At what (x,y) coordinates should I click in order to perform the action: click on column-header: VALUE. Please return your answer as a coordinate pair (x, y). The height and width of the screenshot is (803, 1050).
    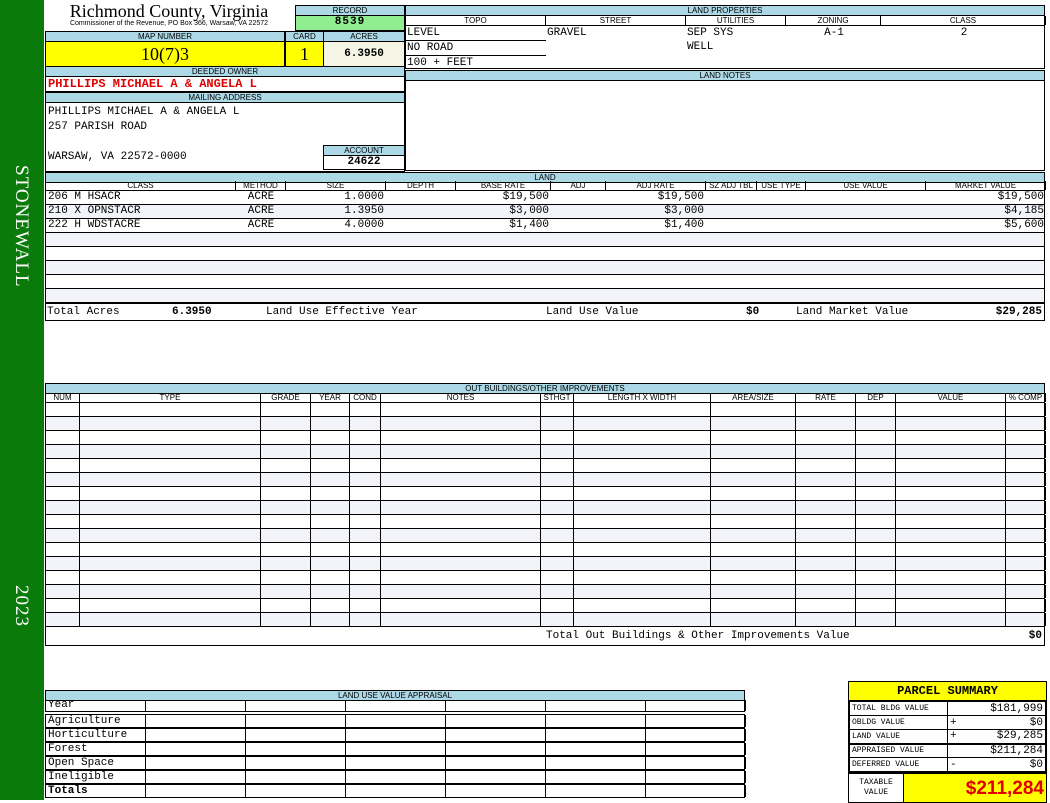
    Looking at the image, I should click on (951, 397).